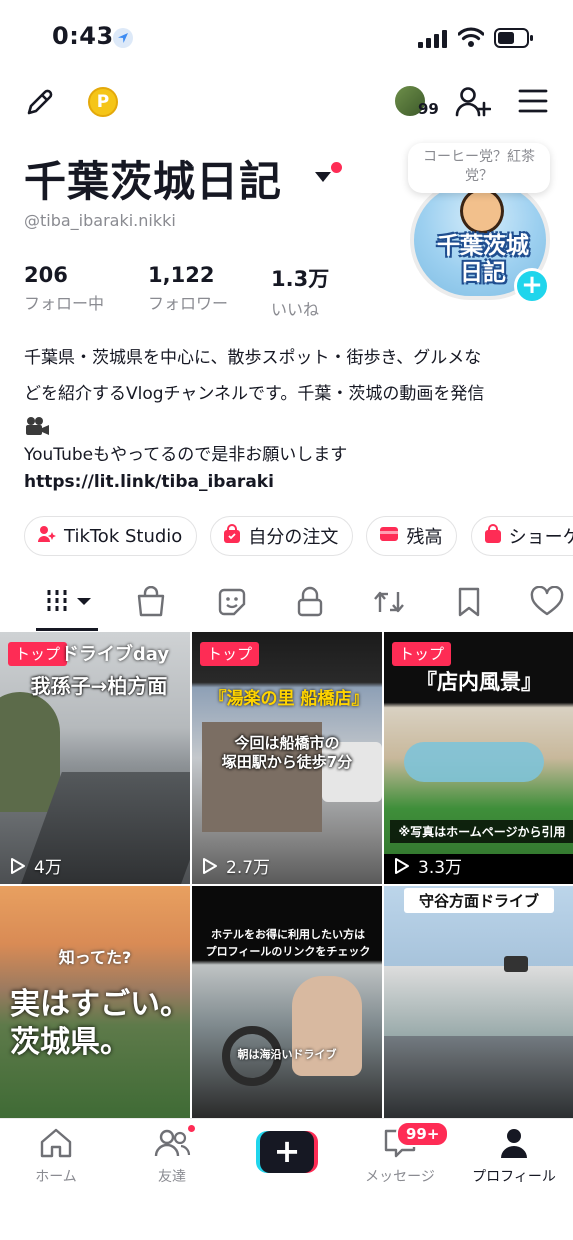 The image size is (573, 1240). Describe the element at coordinates (428, 109) in the screenshot. I see `profile-visitors-count: 99` at that location.